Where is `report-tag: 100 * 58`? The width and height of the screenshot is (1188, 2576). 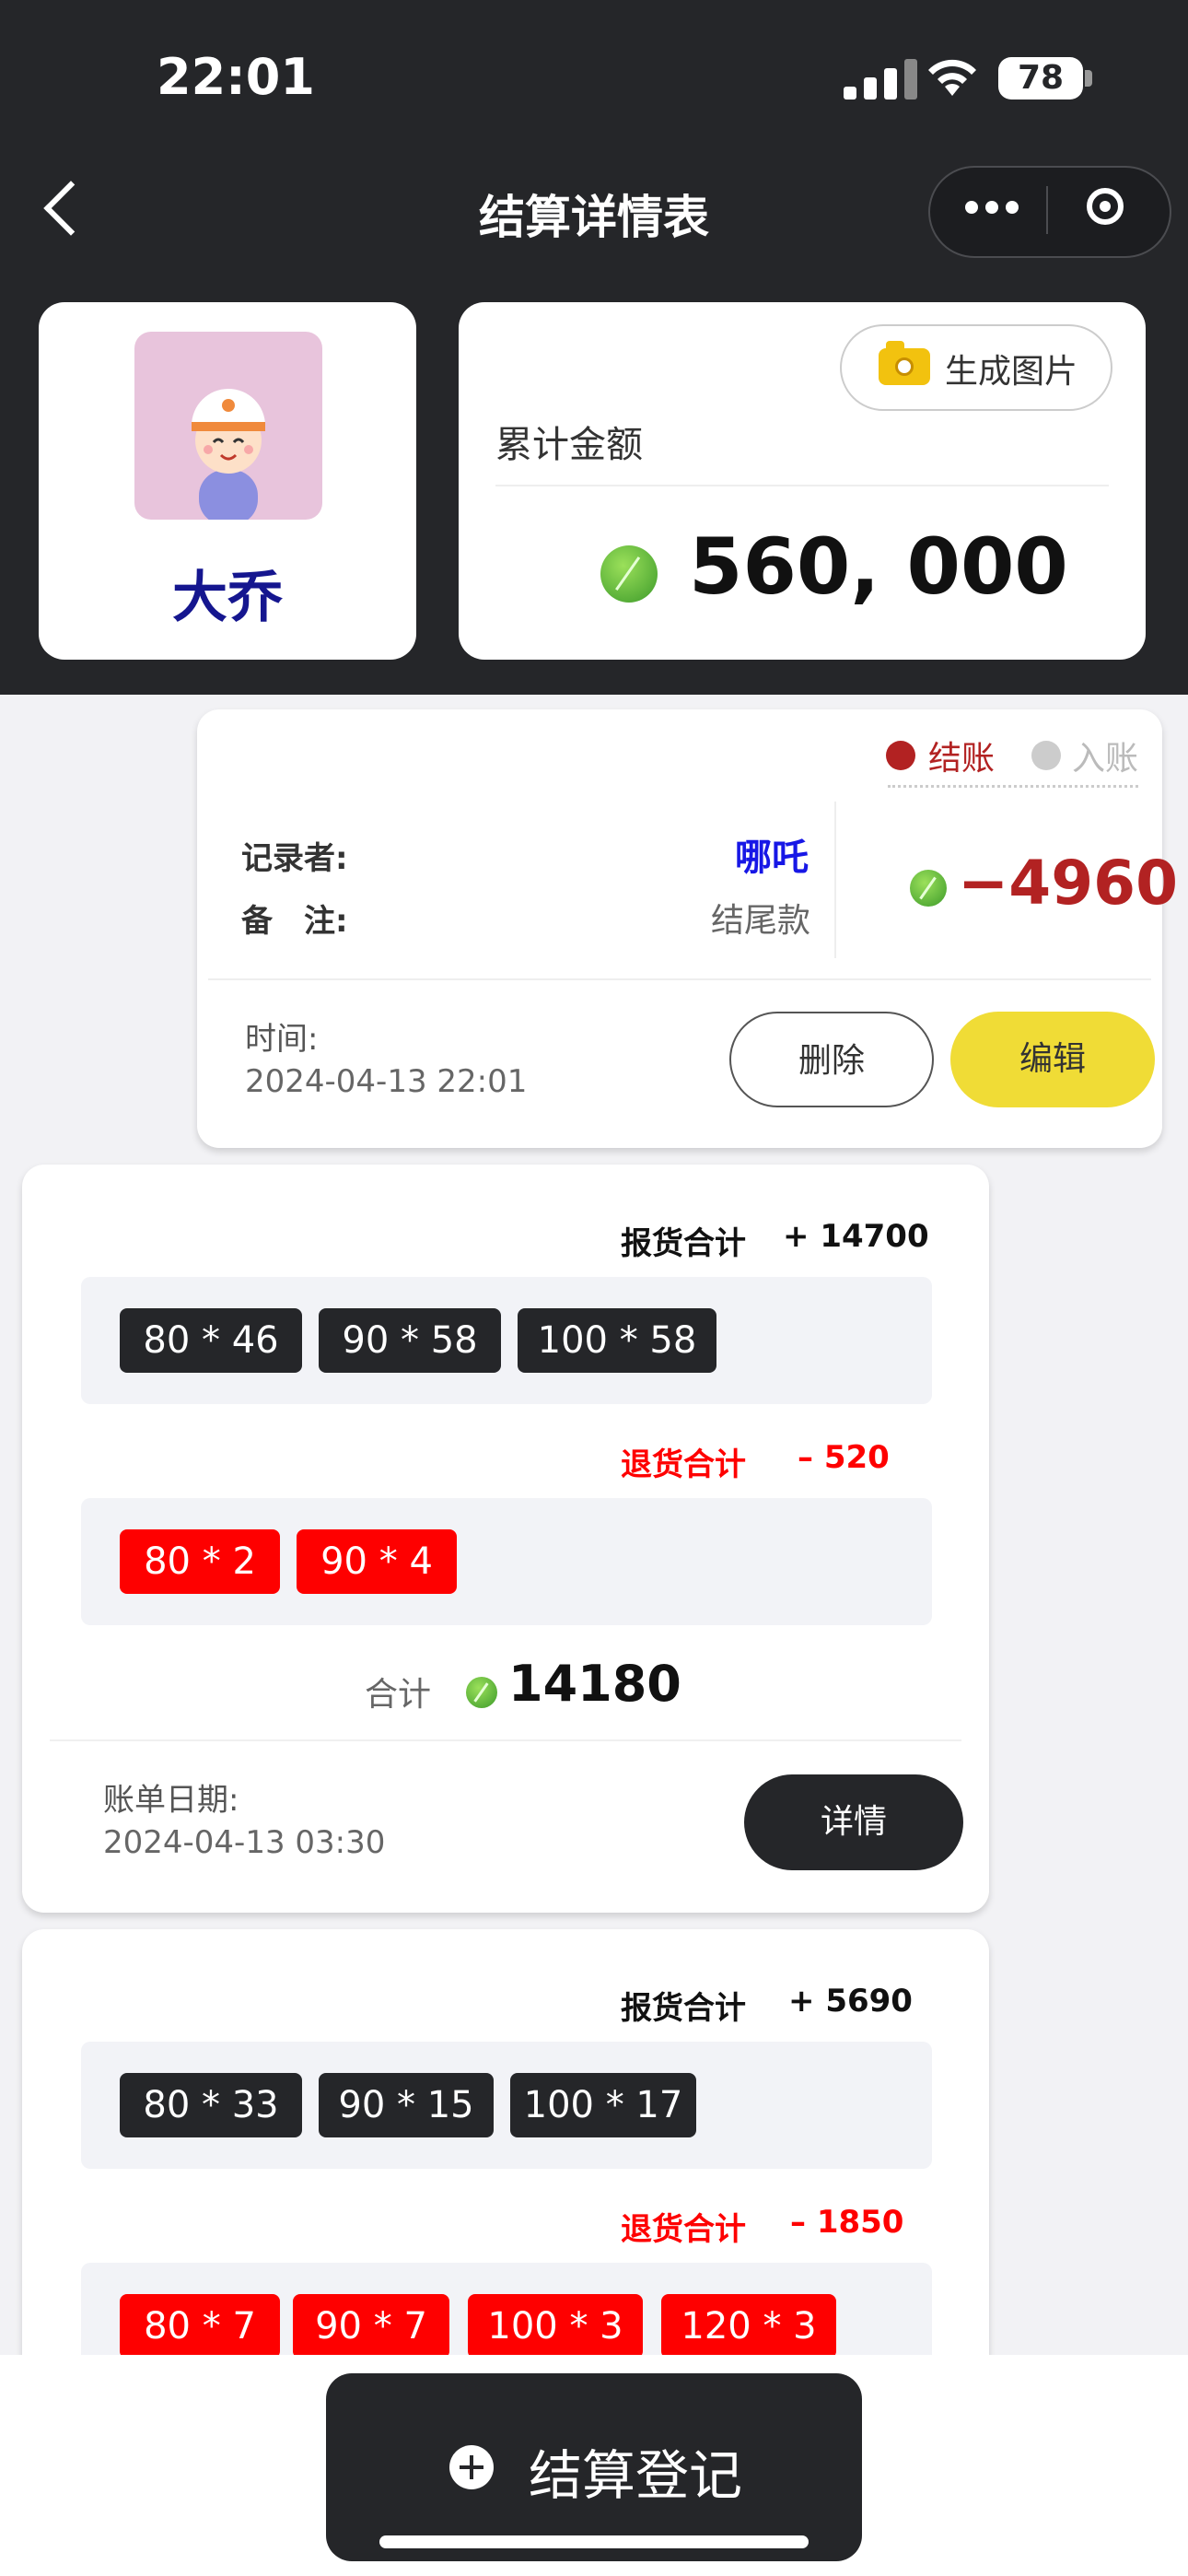 report-tag: 100 * 58 is located at coordinates (617, 1340).